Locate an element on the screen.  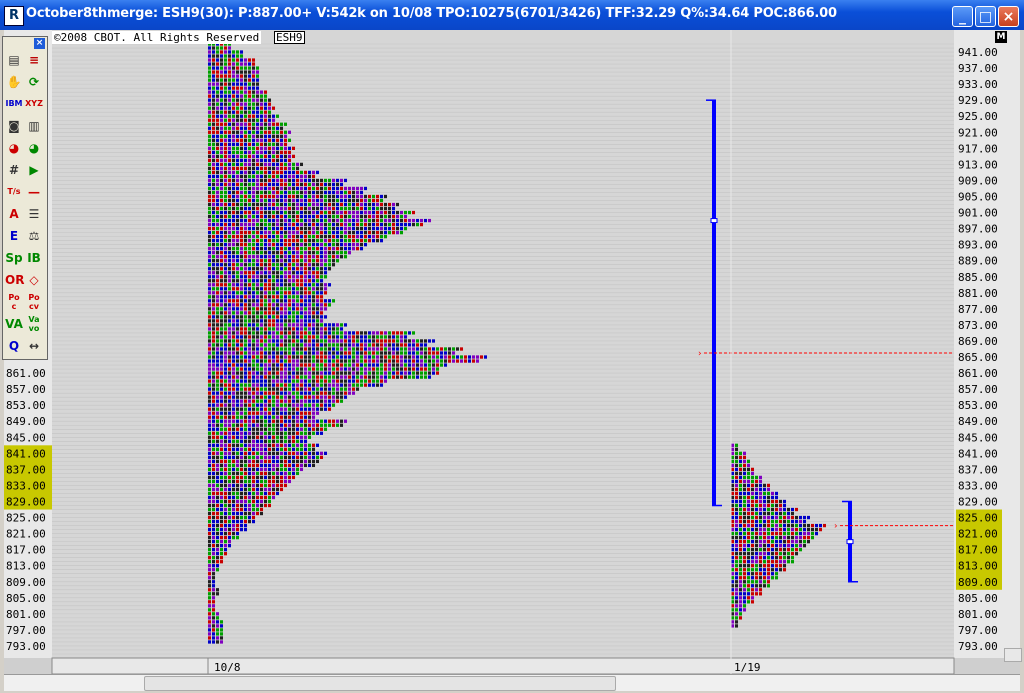
zoom-icon: Q is located at coordinates (14, 346).